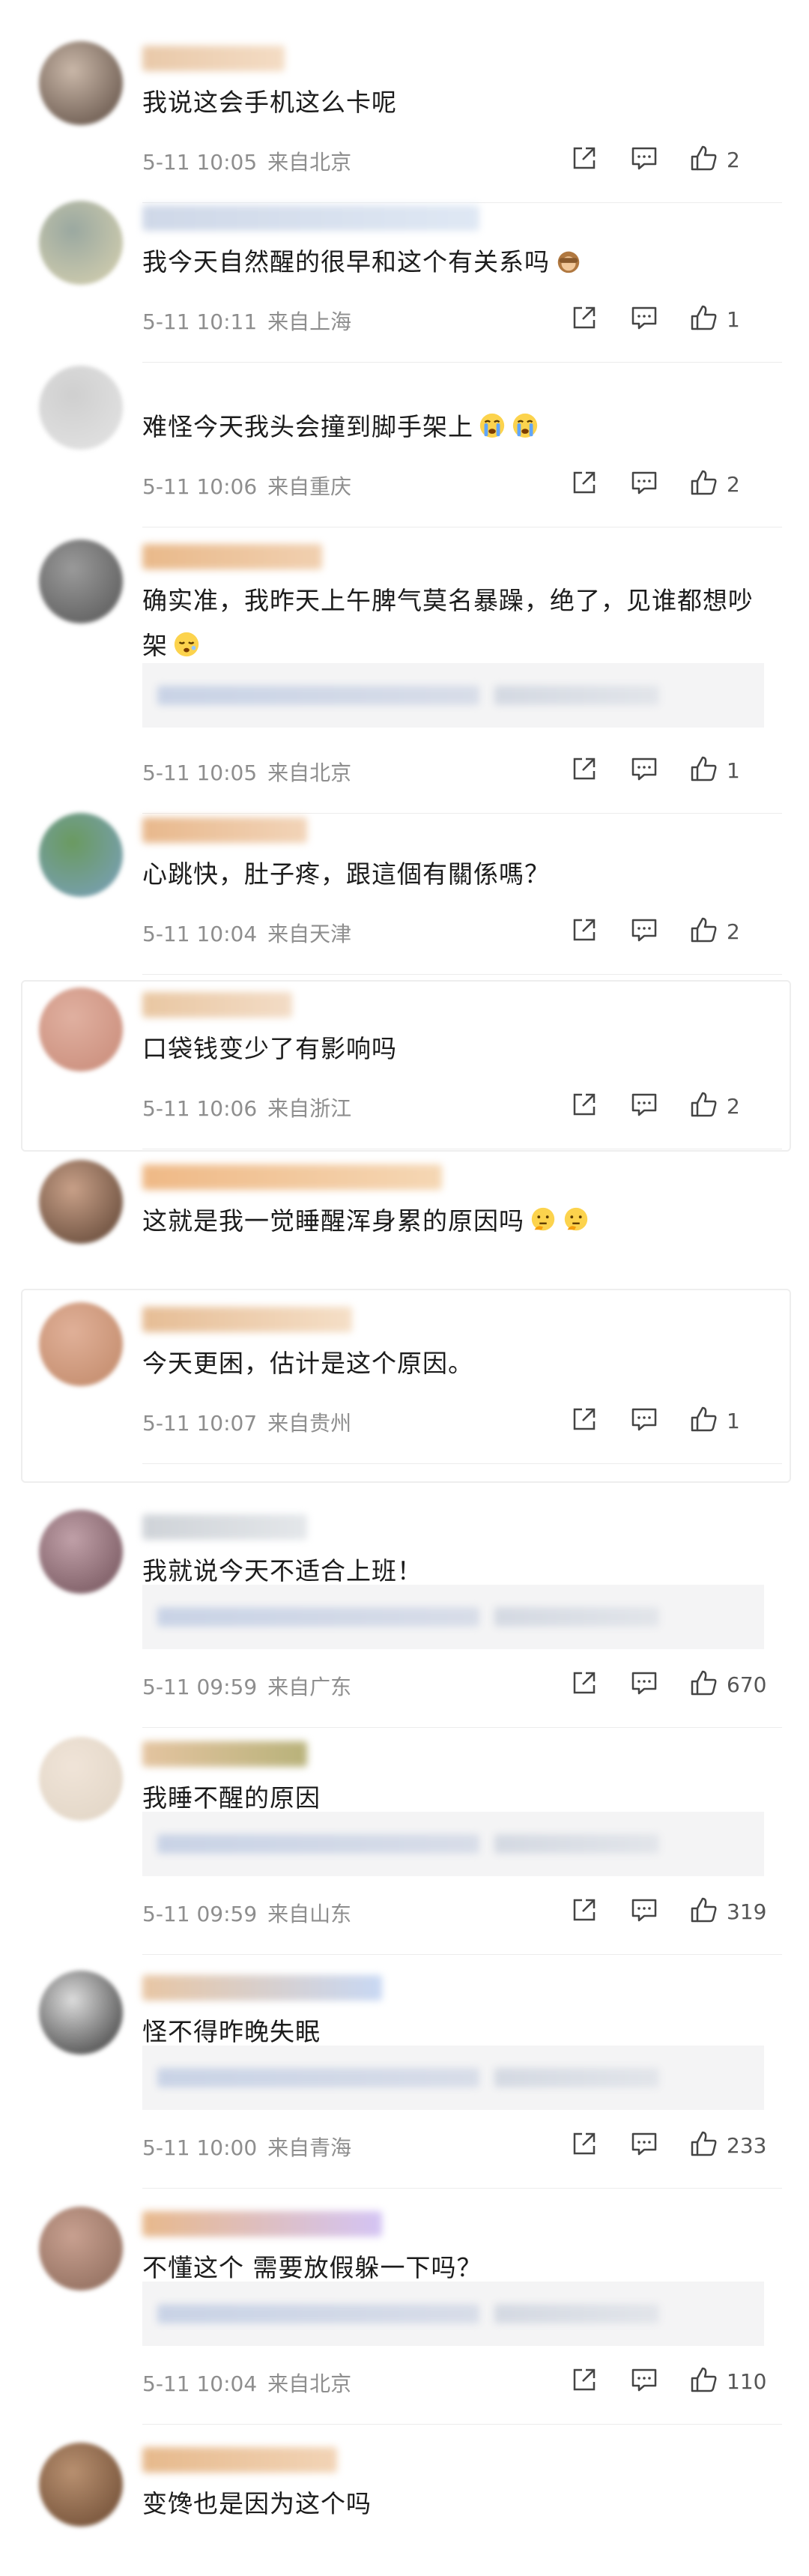 This screenshot has height=2576, width=809. Describe the element at coordinates (733, 931) in the screenshot. I see `like-count: 2` at that location.